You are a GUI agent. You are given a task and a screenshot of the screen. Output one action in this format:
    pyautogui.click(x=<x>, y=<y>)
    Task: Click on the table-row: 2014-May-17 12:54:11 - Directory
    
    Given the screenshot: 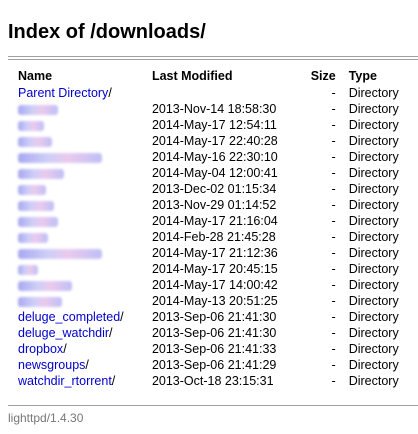 What is the action you would take?
    pyautogui.click(x=218, y=125)
    